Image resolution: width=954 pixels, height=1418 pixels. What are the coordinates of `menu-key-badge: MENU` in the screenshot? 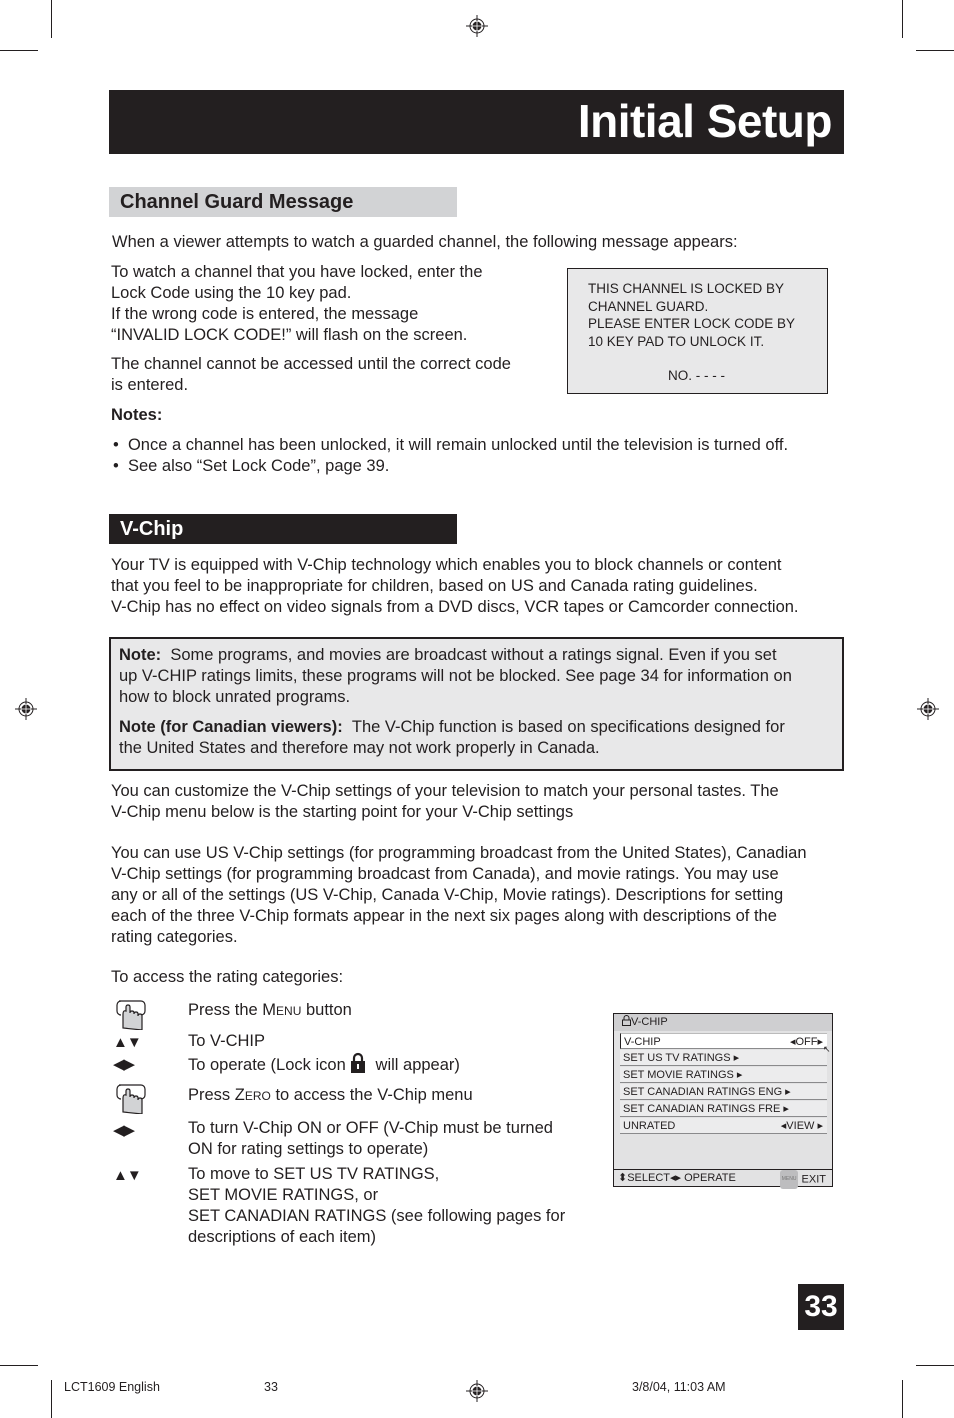 It's located at (789, 1179).